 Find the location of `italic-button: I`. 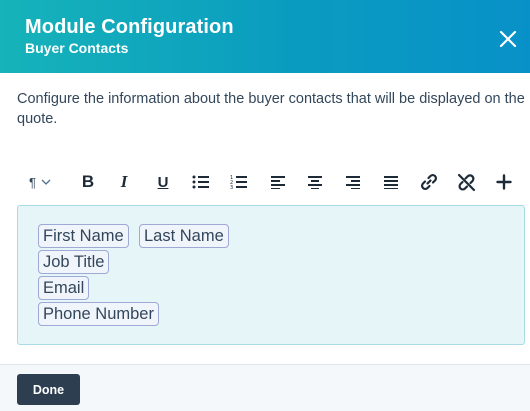

italic-button: I is located at coordinates (124, 182).